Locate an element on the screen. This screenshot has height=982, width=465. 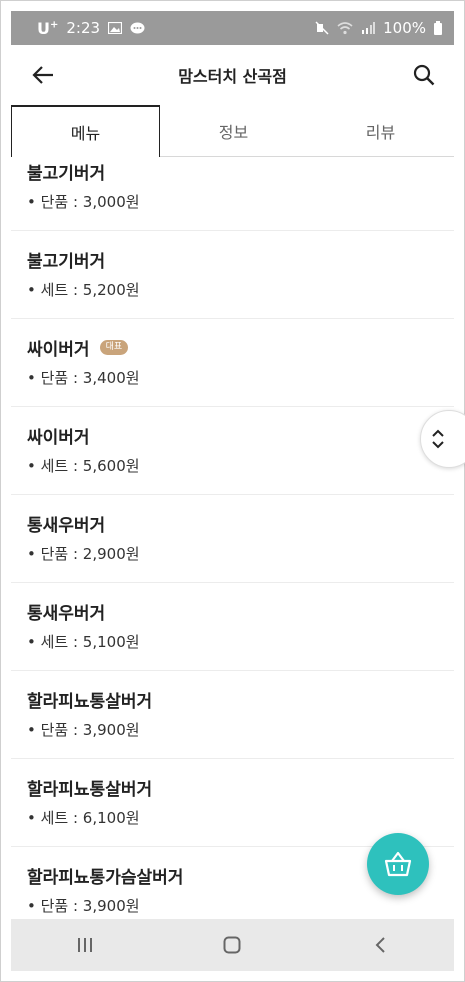
cart-button is located at coordinates (398, 864).